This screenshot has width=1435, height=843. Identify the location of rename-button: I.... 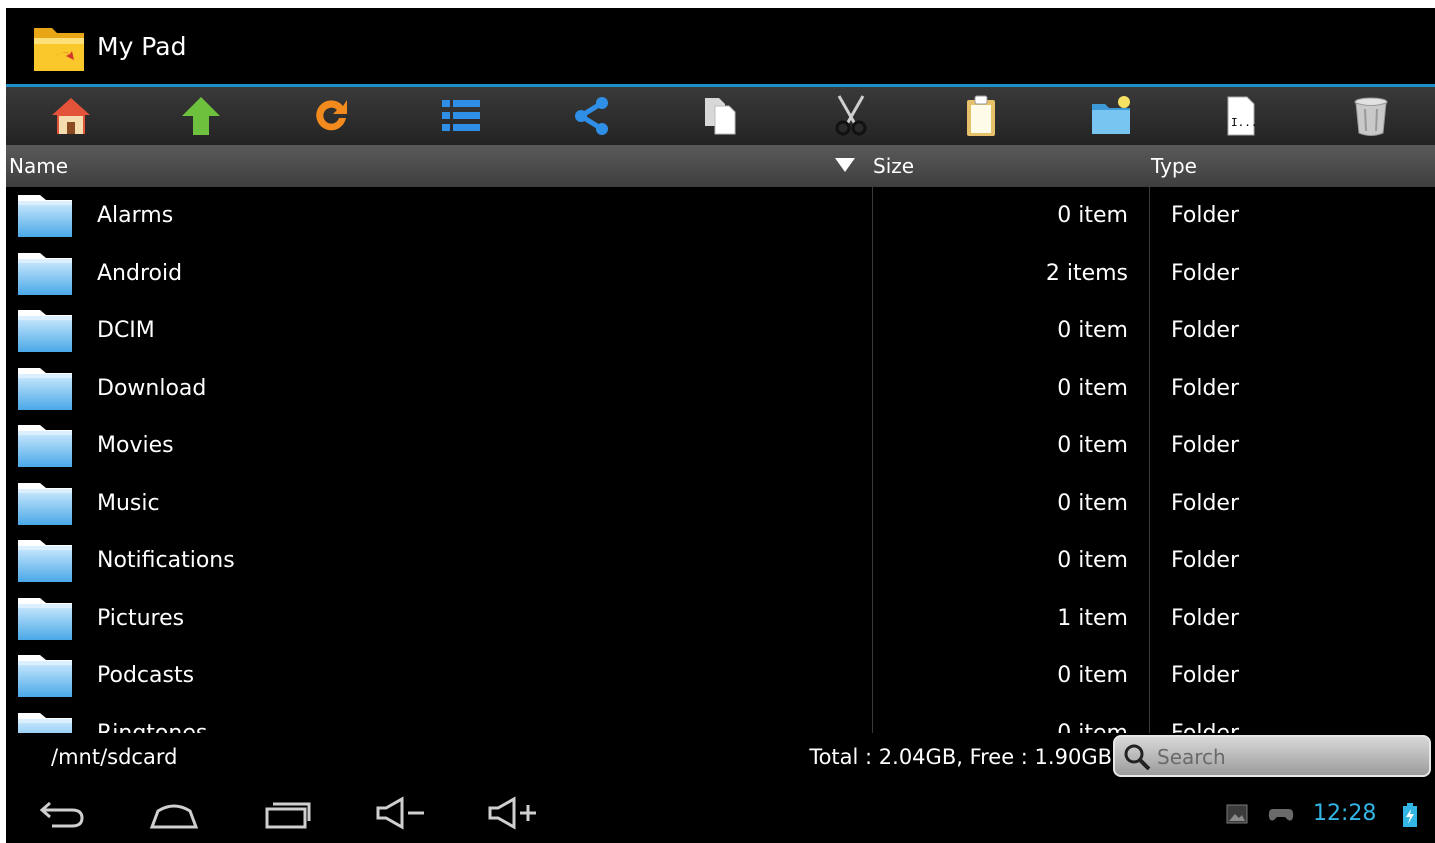
(1241, 116).